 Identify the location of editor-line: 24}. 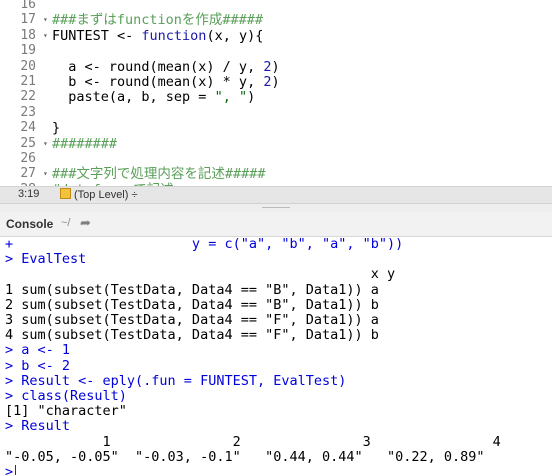
(276, 128).